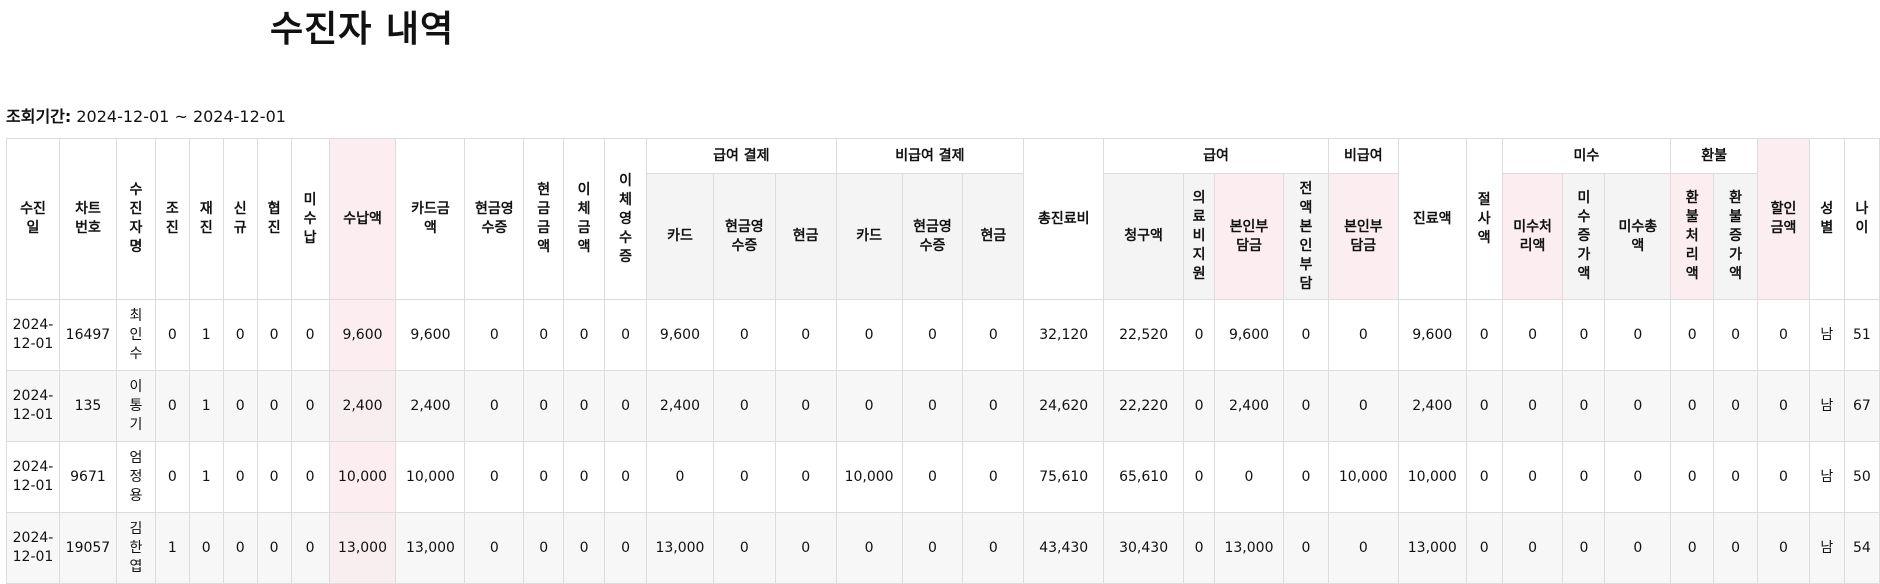  I want to click on cell-treatment: 10,000, so click(1432, 477).